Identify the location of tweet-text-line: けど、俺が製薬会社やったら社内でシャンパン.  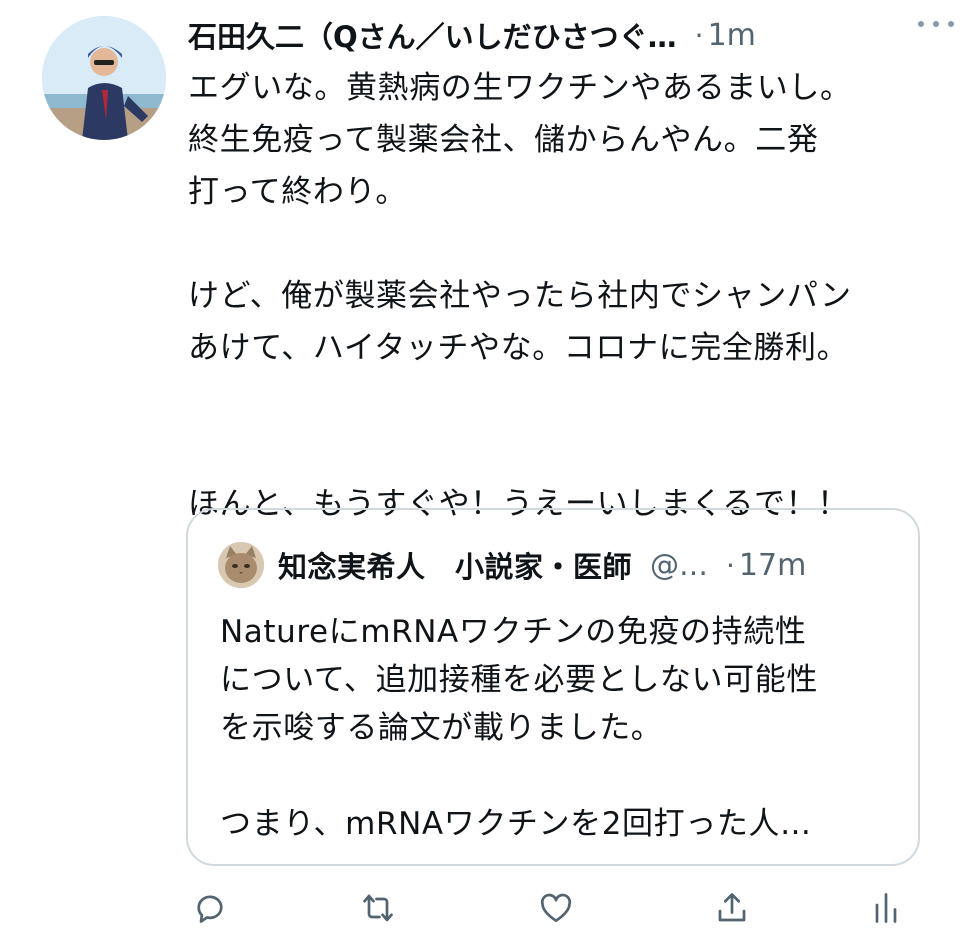
(520, 296).